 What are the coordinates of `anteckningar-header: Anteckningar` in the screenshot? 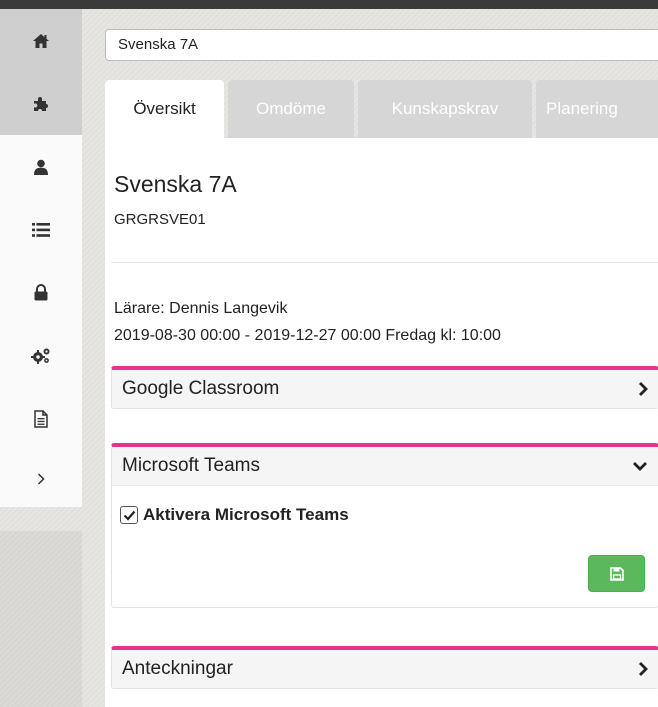 It's located at (385, 669).